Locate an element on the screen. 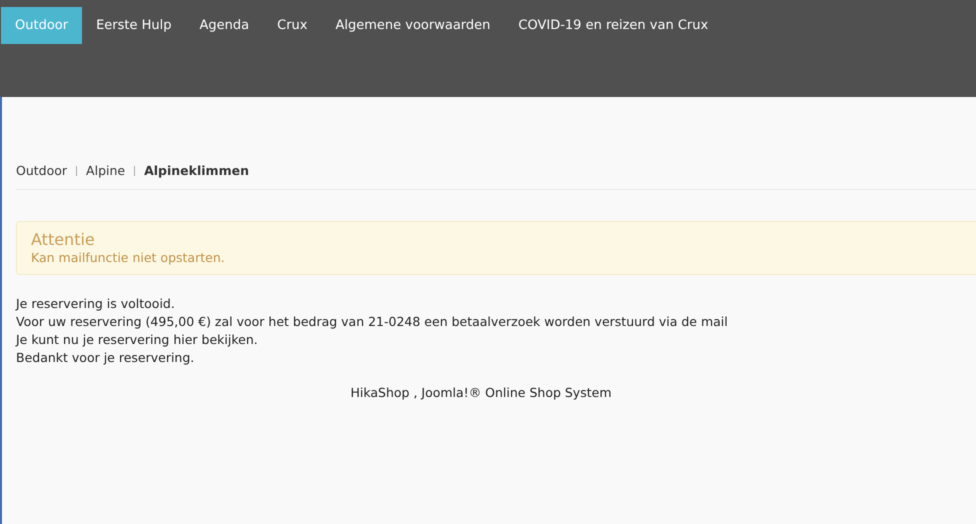 This screenshot has width=976, height=524. alert-message: Kan mailfunctie niet opstarten. is located at coordinates (128, 257).